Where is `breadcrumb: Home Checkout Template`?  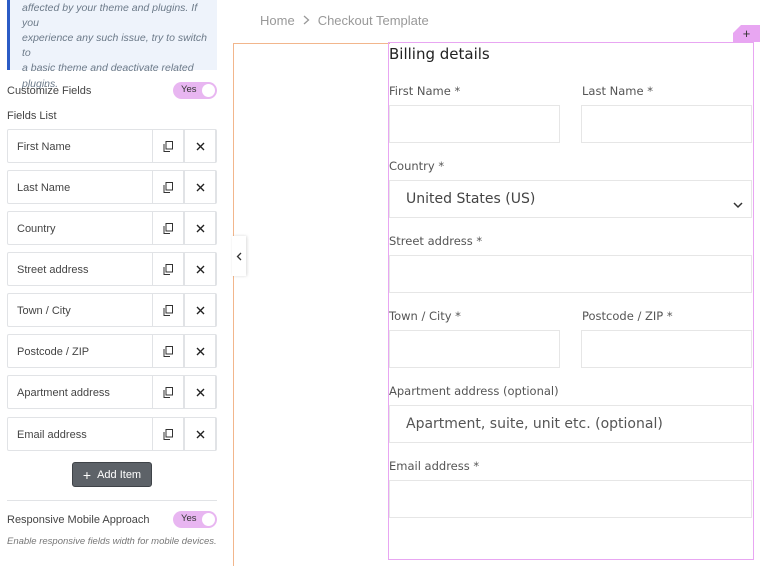
breadcrumb: Home Checkout Template is located at coordinates (344, 20).